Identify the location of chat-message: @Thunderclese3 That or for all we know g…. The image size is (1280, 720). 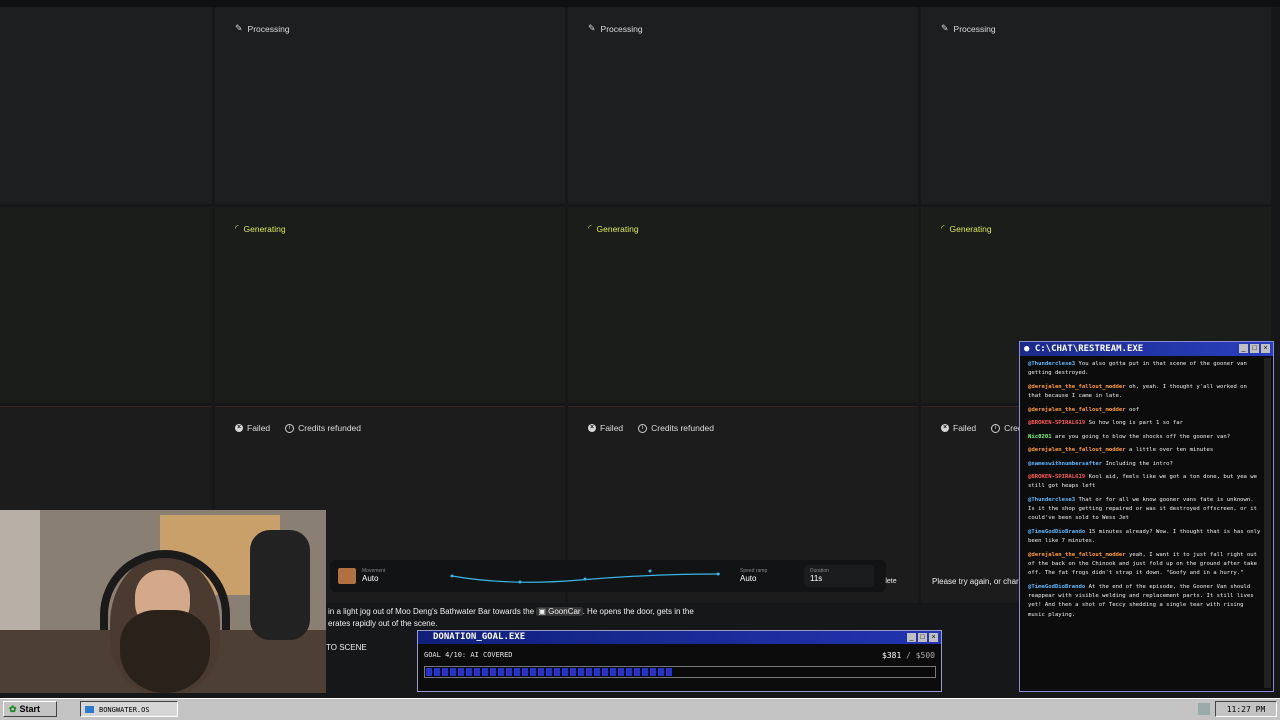
(1144, 510).